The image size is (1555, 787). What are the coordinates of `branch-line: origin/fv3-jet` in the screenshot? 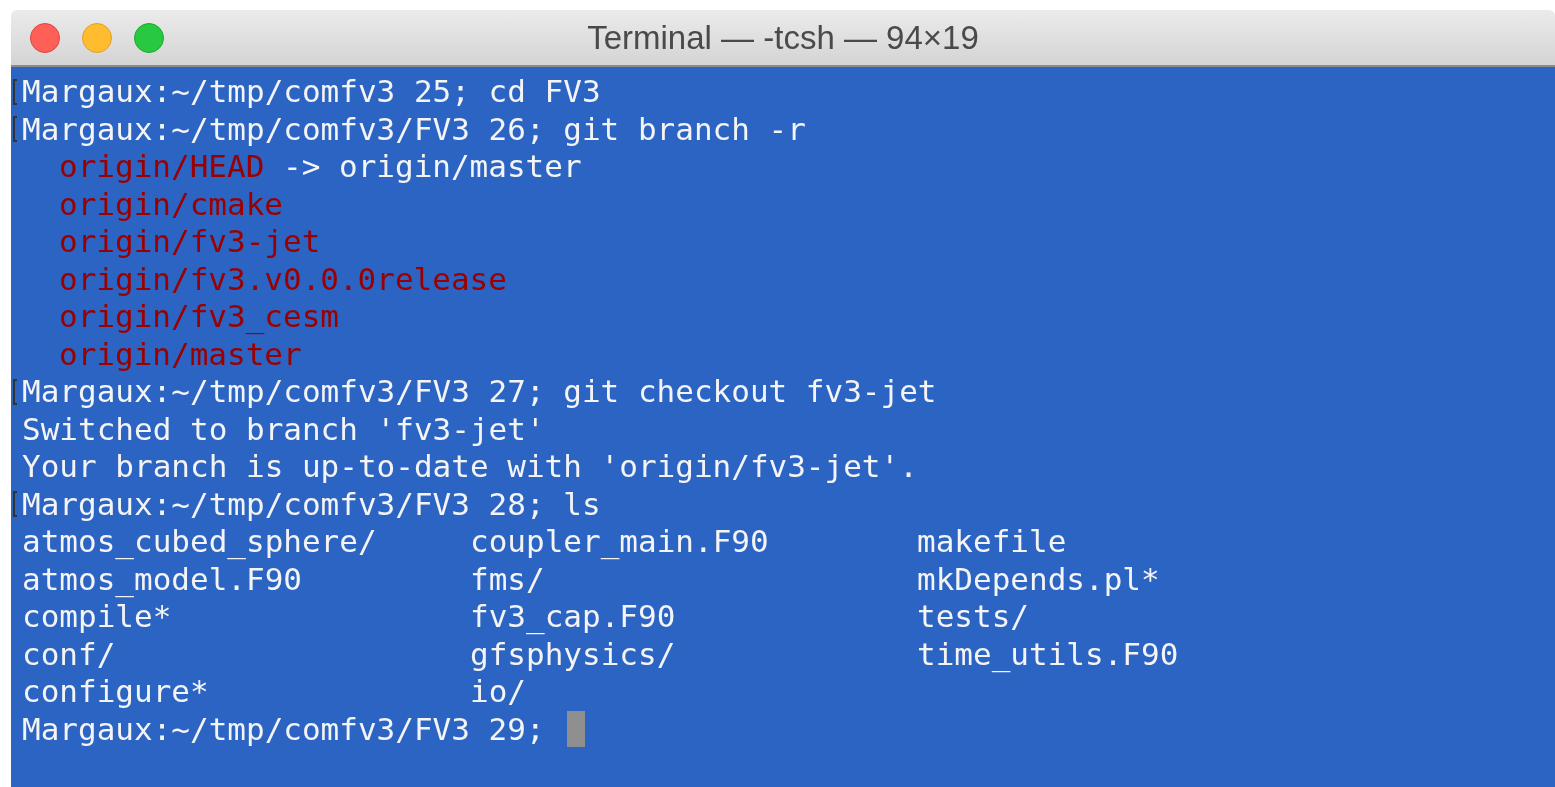 It's located at (190, 242).